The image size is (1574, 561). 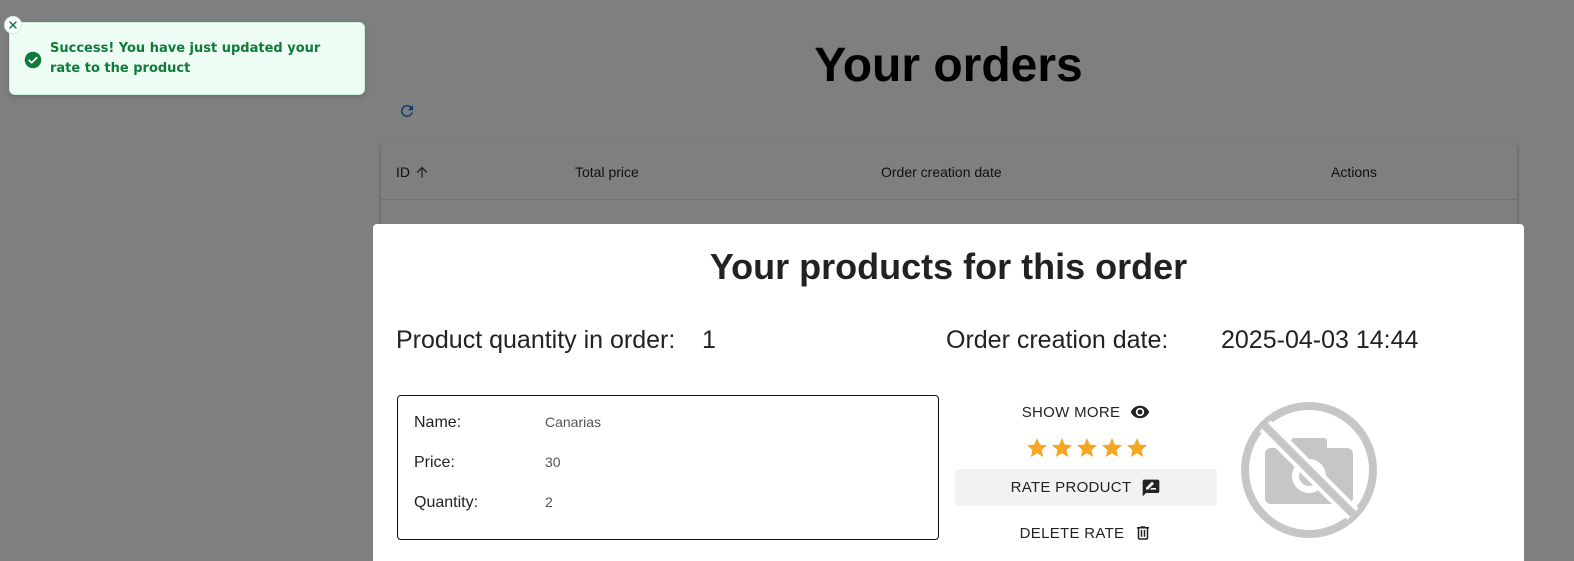 I want to click on product-quantity-value: 1, so click(x=709, y=340).